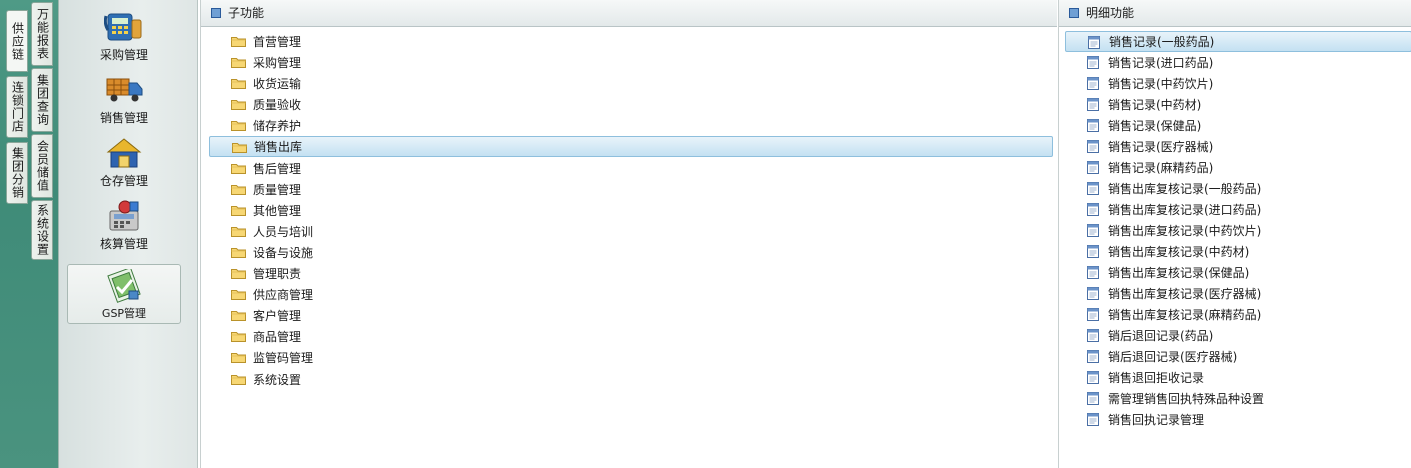 Image resolution: width=1411 pixels, height=468 pixels. I want to click on detail-function-label: 销后退回记录(医疗器械), so click(1173, 357).